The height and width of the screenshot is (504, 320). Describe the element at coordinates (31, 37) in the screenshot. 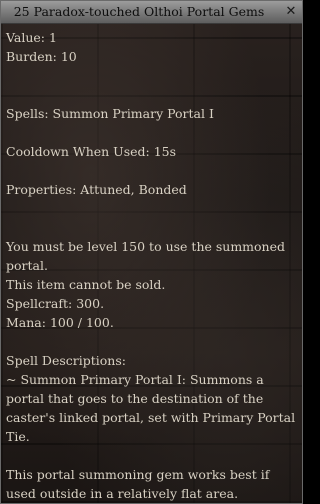

I see `value-text: Value: 1` at that location.